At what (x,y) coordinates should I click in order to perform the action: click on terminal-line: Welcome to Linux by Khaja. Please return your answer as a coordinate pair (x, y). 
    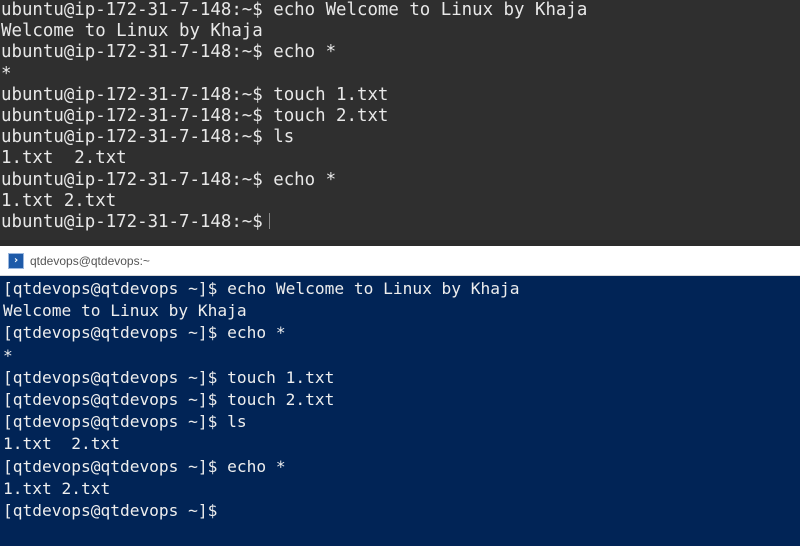
    Looking at the image, I should click on (132, 31).